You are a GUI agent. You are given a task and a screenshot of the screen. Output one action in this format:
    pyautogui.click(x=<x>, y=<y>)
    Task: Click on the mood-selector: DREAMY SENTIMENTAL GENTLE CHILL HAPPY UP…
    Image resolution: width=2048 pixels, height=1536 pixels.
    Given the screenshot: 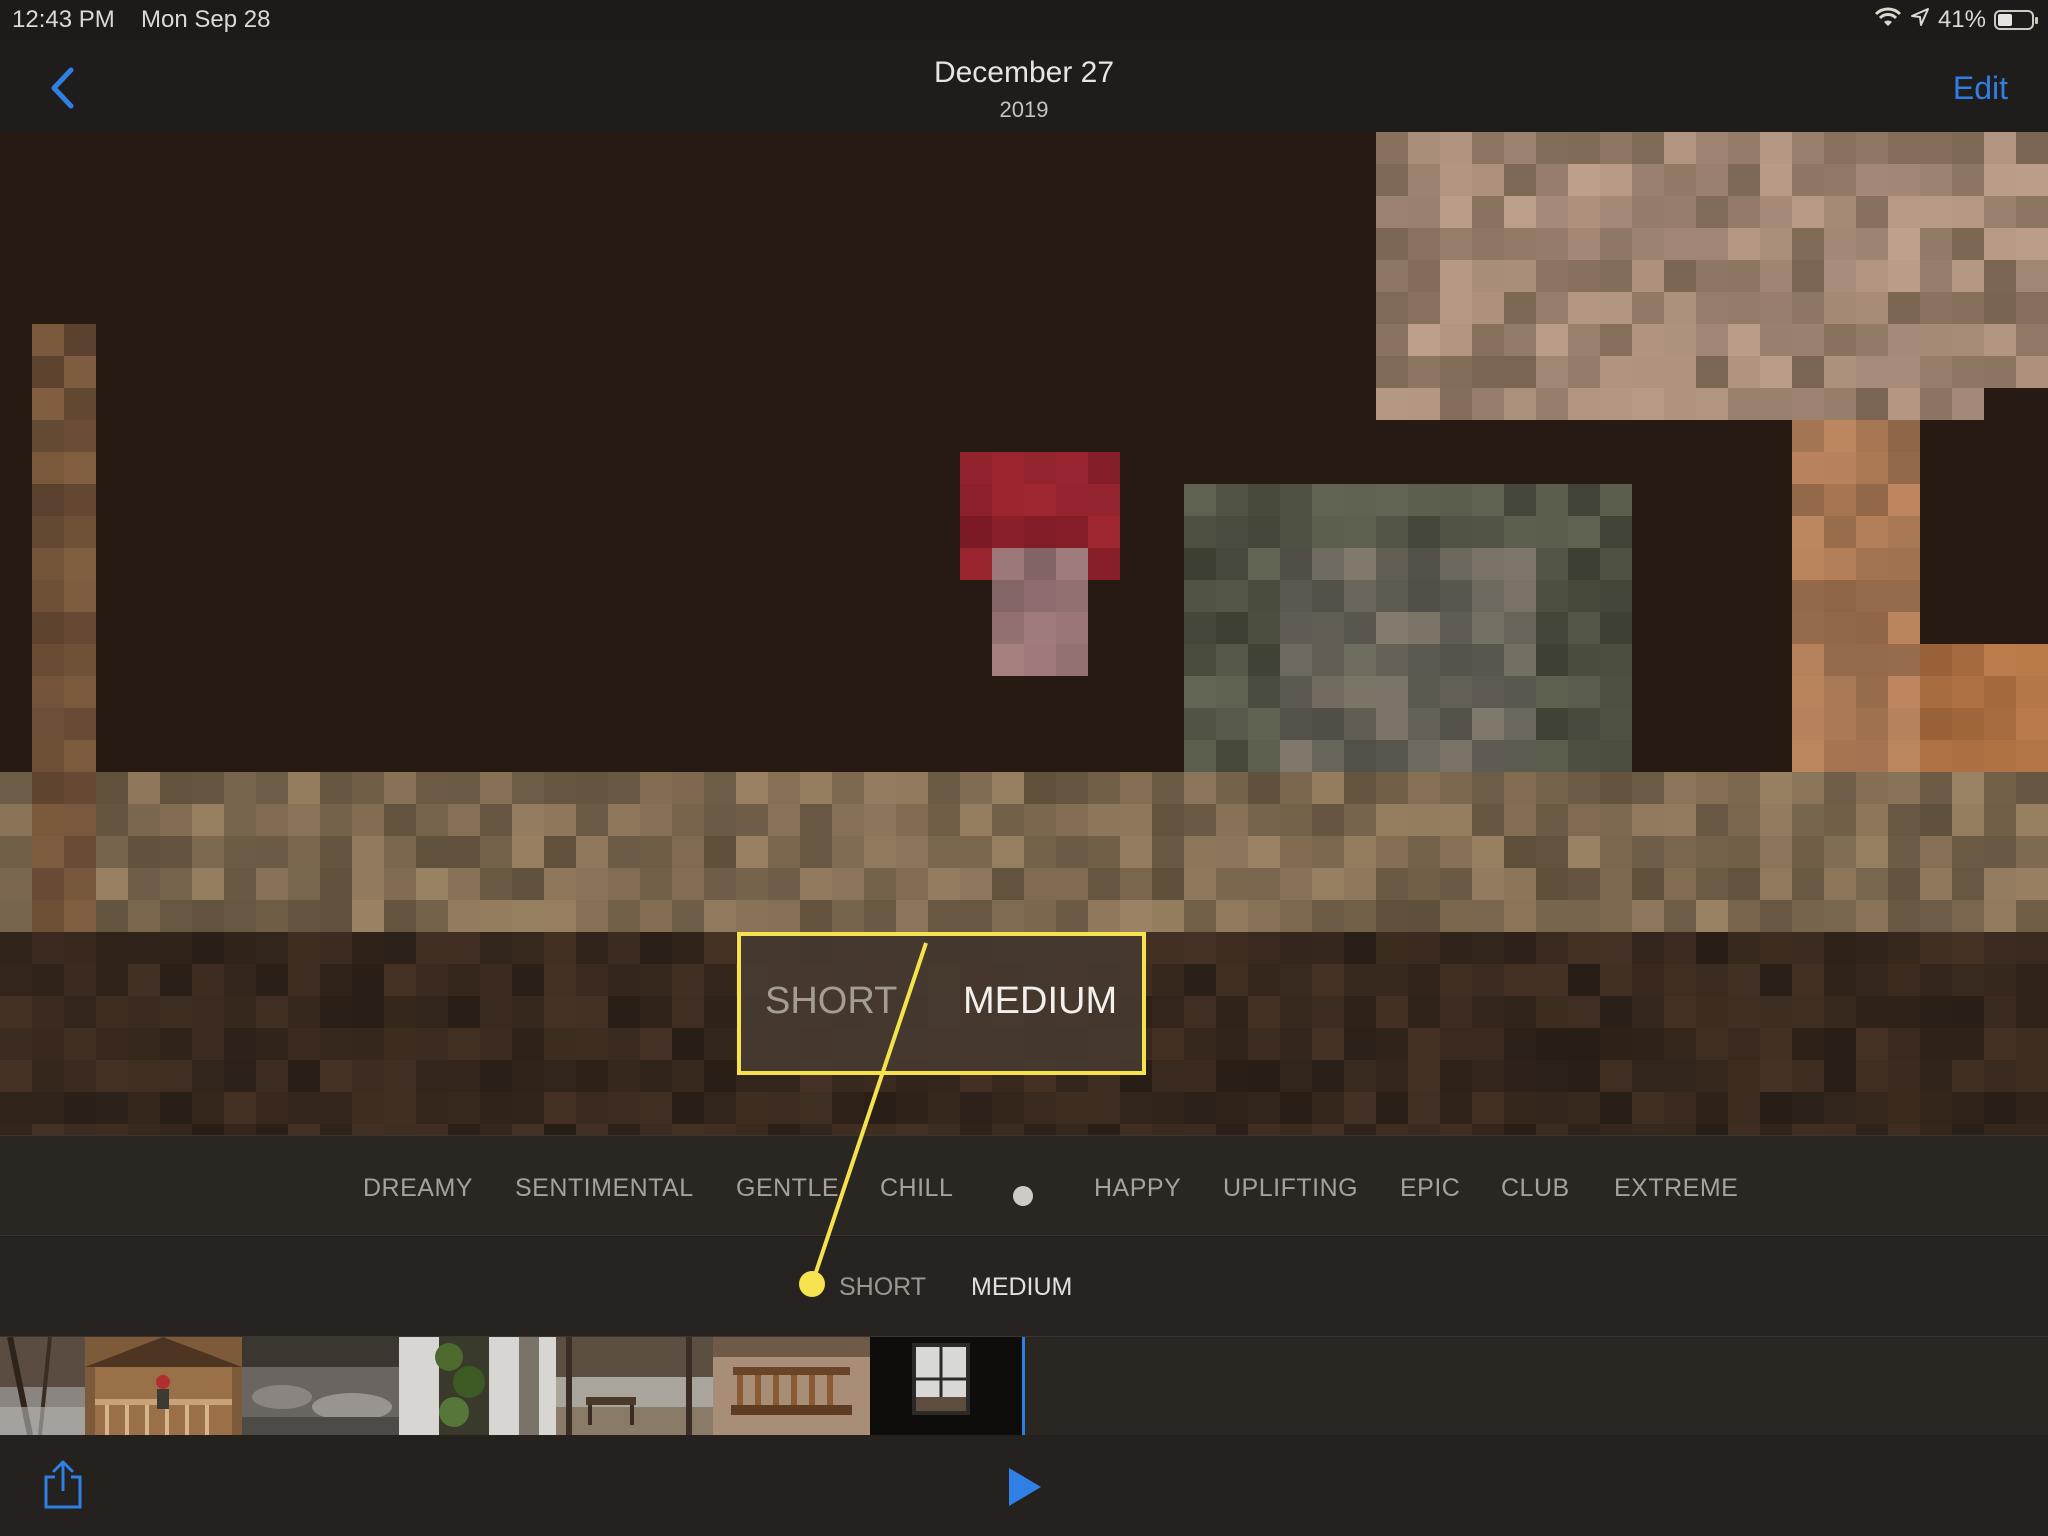 What is the action you would take?
    pyautogui.click(x=1024, y=1185)
    